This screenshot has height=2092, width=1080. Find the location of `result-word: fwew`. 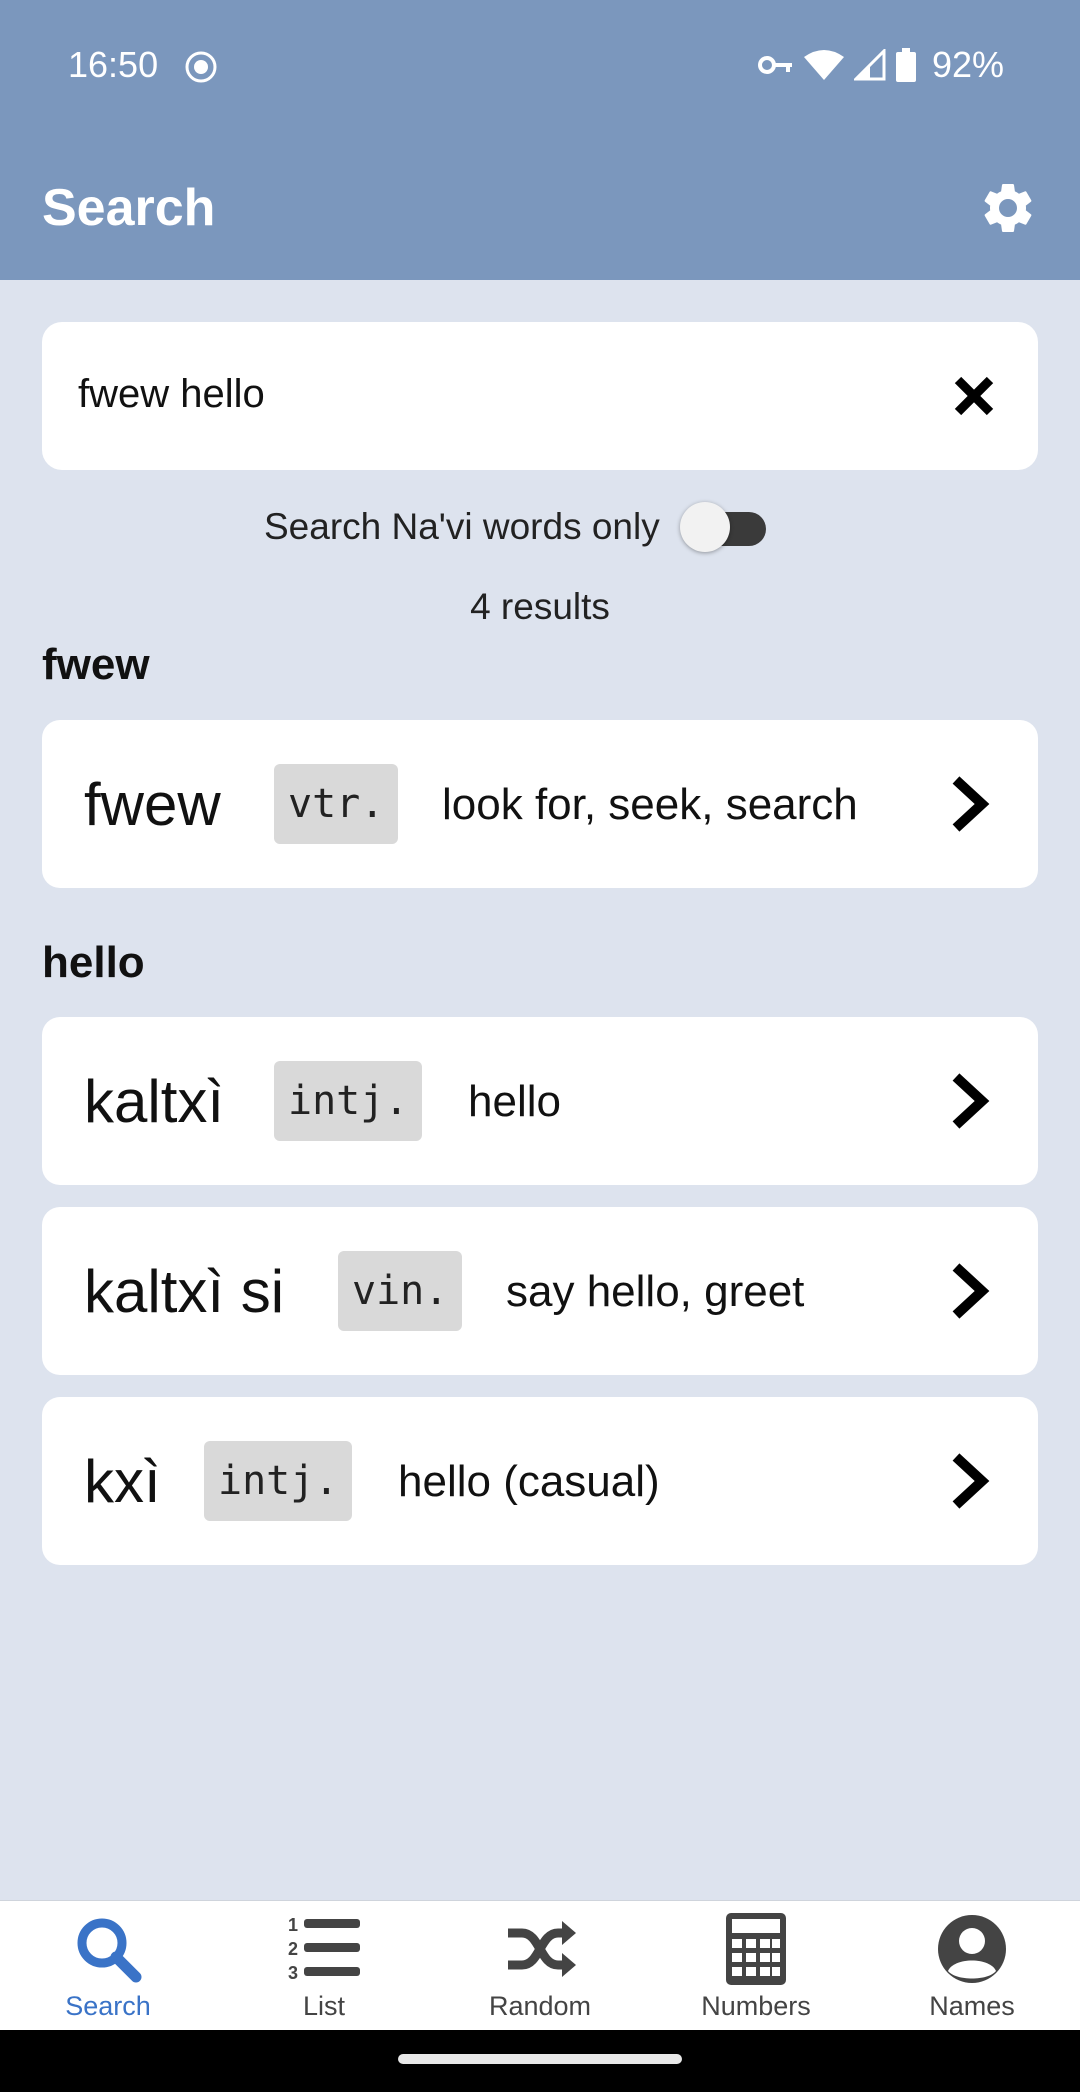

result-word: fwew is located at coordinates (152, 804).